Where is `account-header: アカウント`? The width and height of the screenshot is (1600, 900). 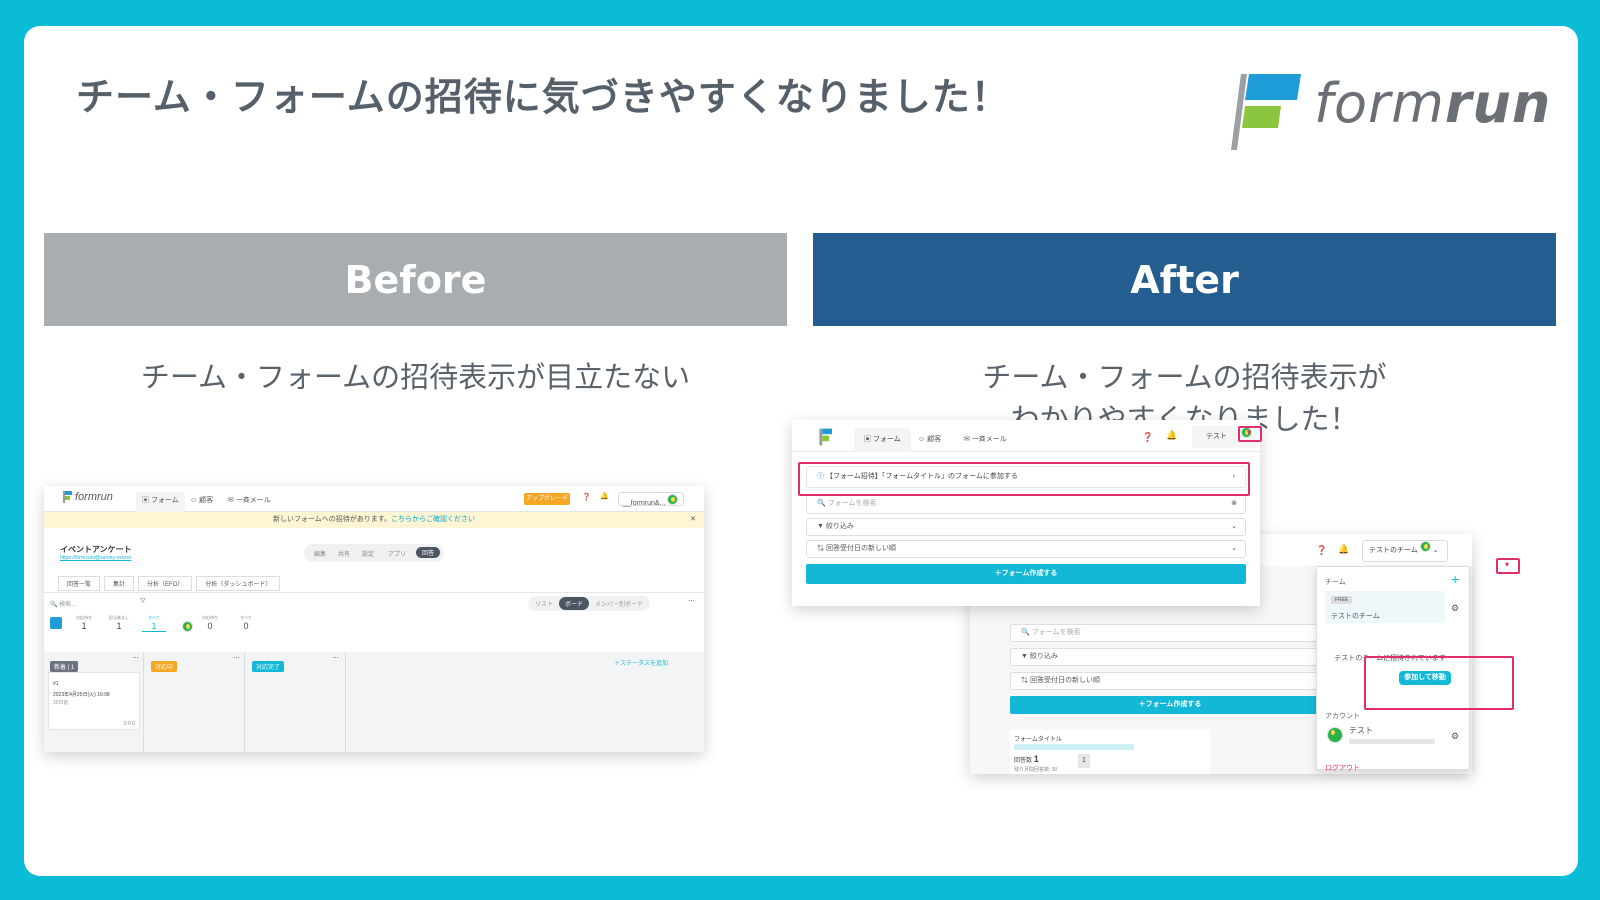
account-header: アカウント is located at coordinates (1342, 716).